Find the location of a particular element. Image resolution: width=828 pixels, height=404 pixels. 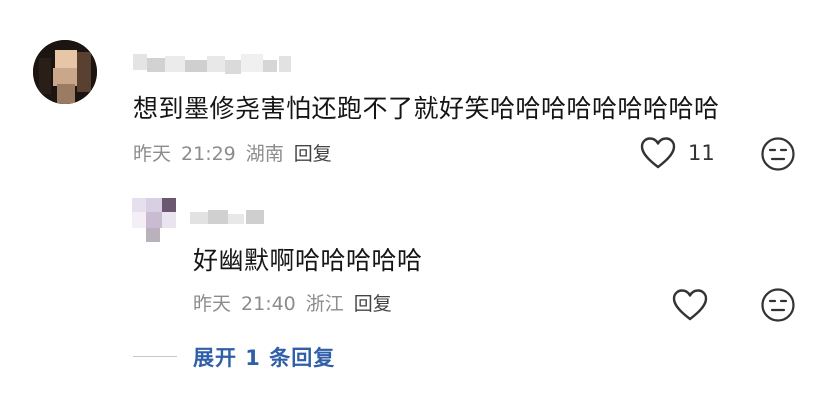

reply-time: 21:40 is located at coordinates (268, 304).